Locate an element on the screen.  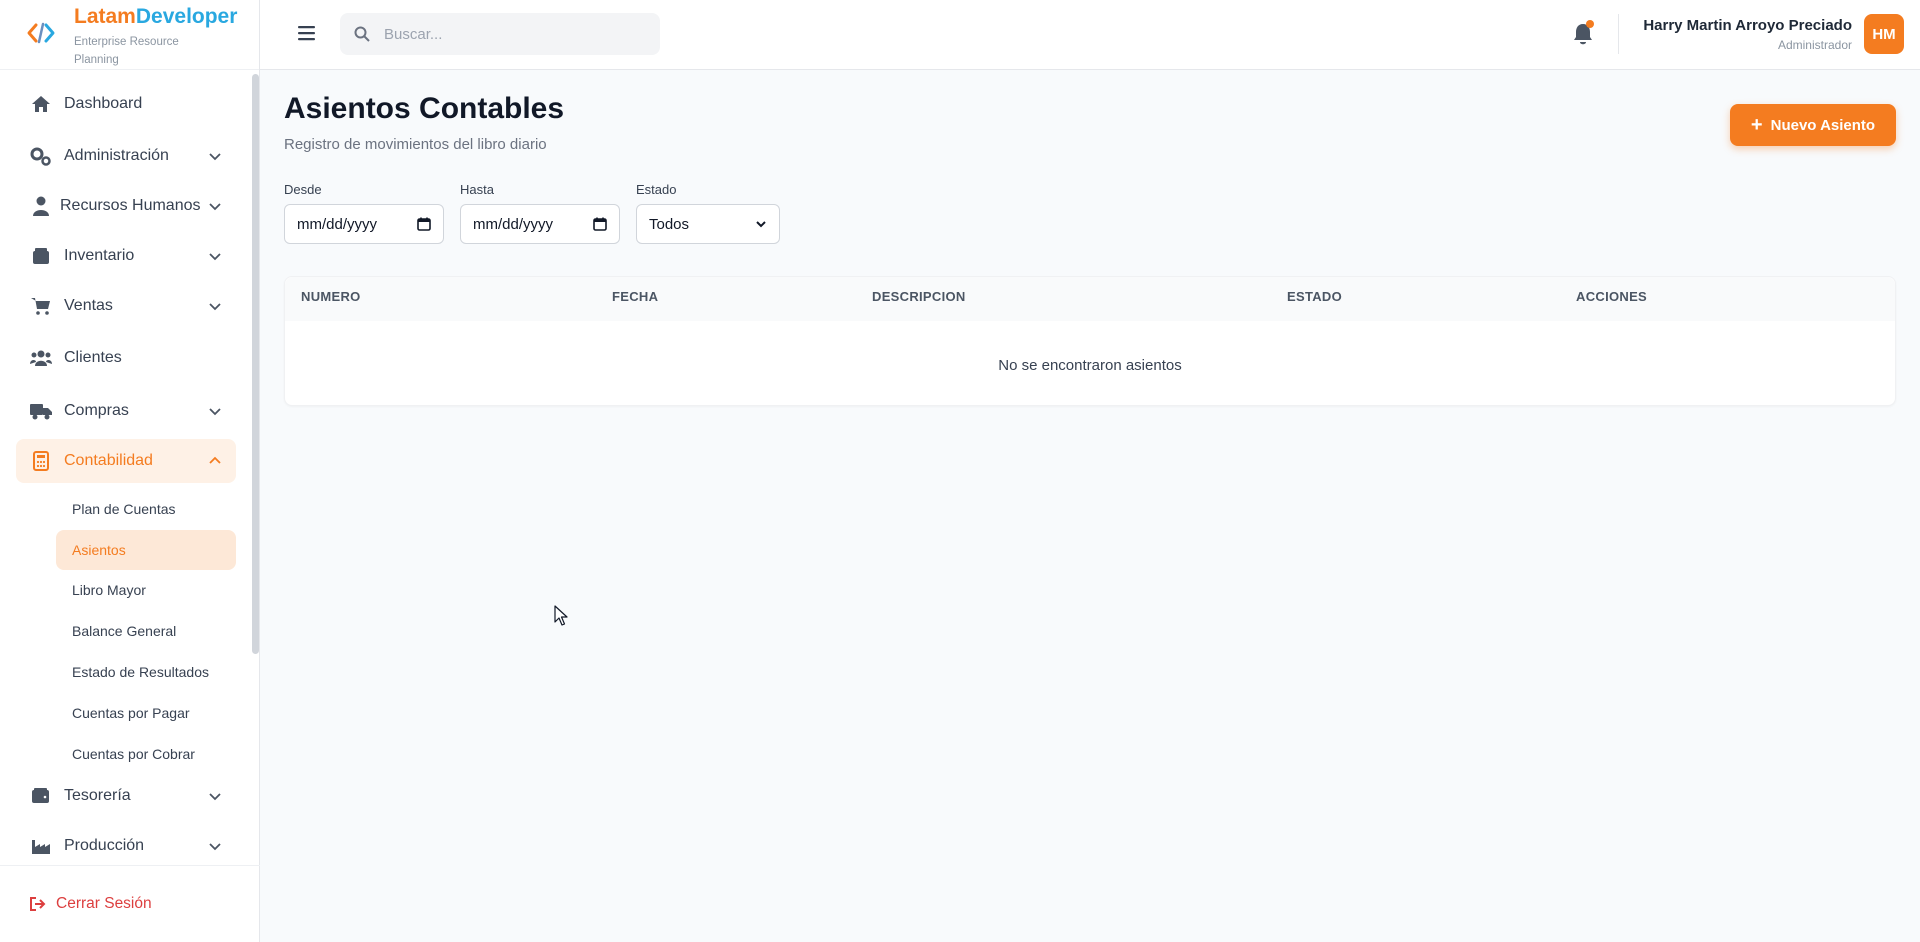
search-box is located at coordinates (500, 34).